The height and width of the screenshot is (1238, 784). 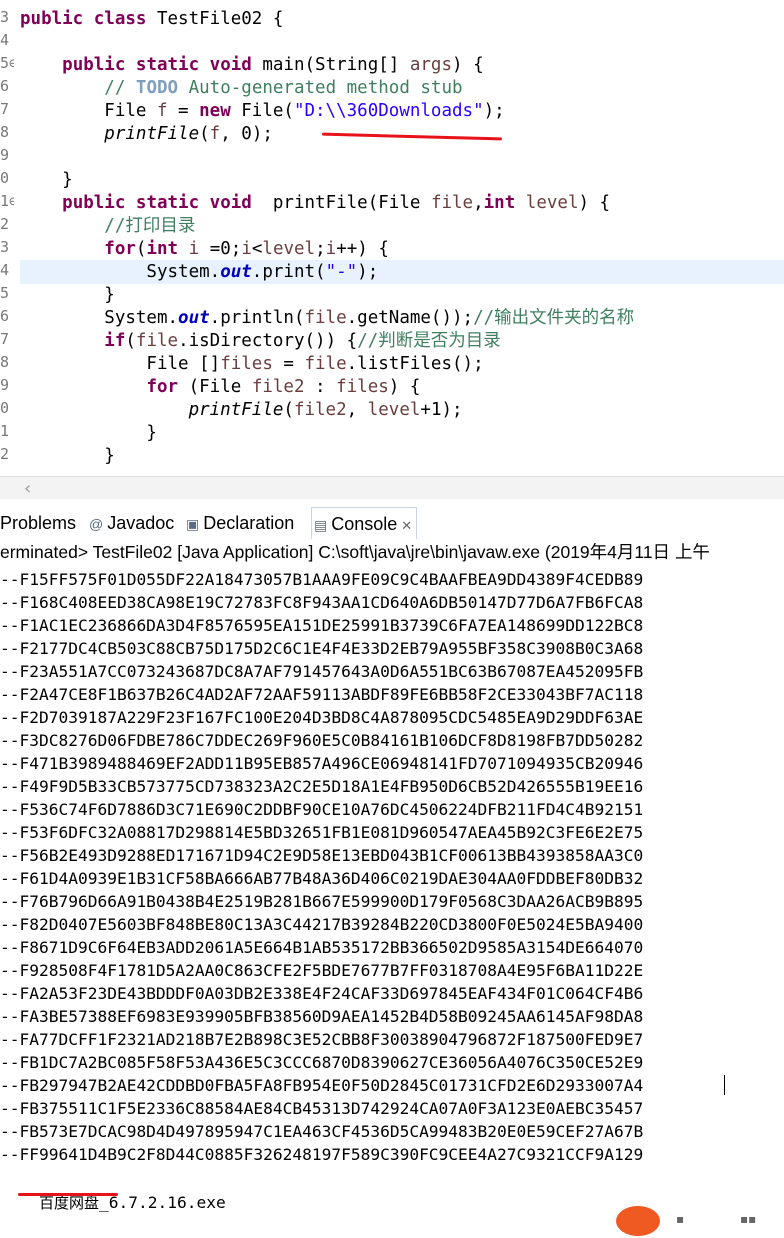 What do you see at coordinates (78, 88) in the screenshot?
I see `code-token: //` at bounding box center [78, 88].